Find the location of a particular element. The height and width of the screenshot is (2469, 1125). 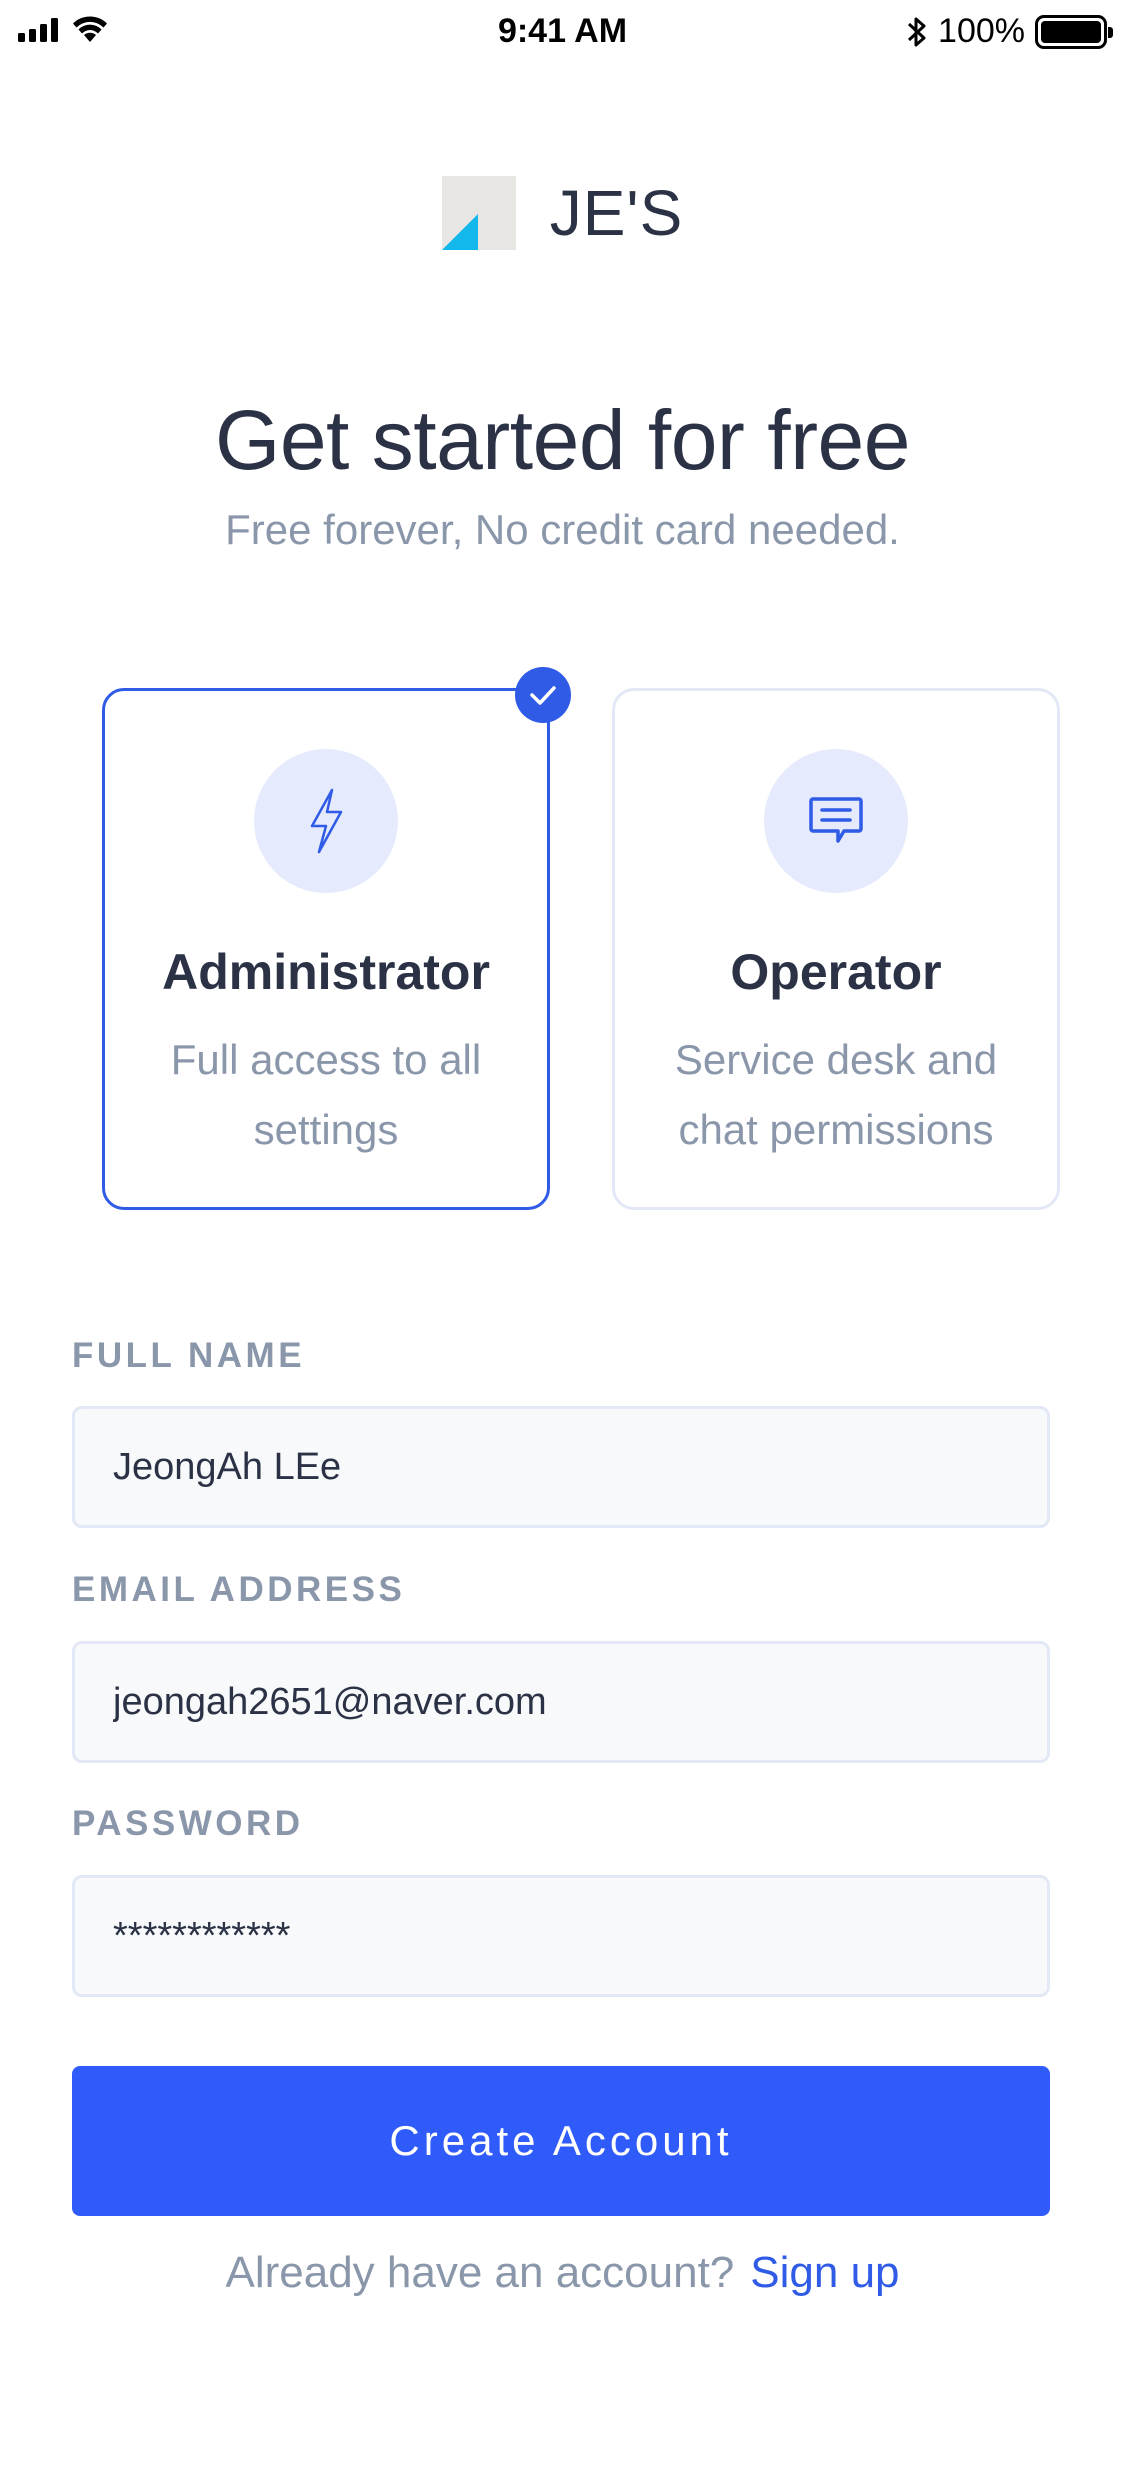

password-label: PASSWORD is located at coordinates (188, 1823).